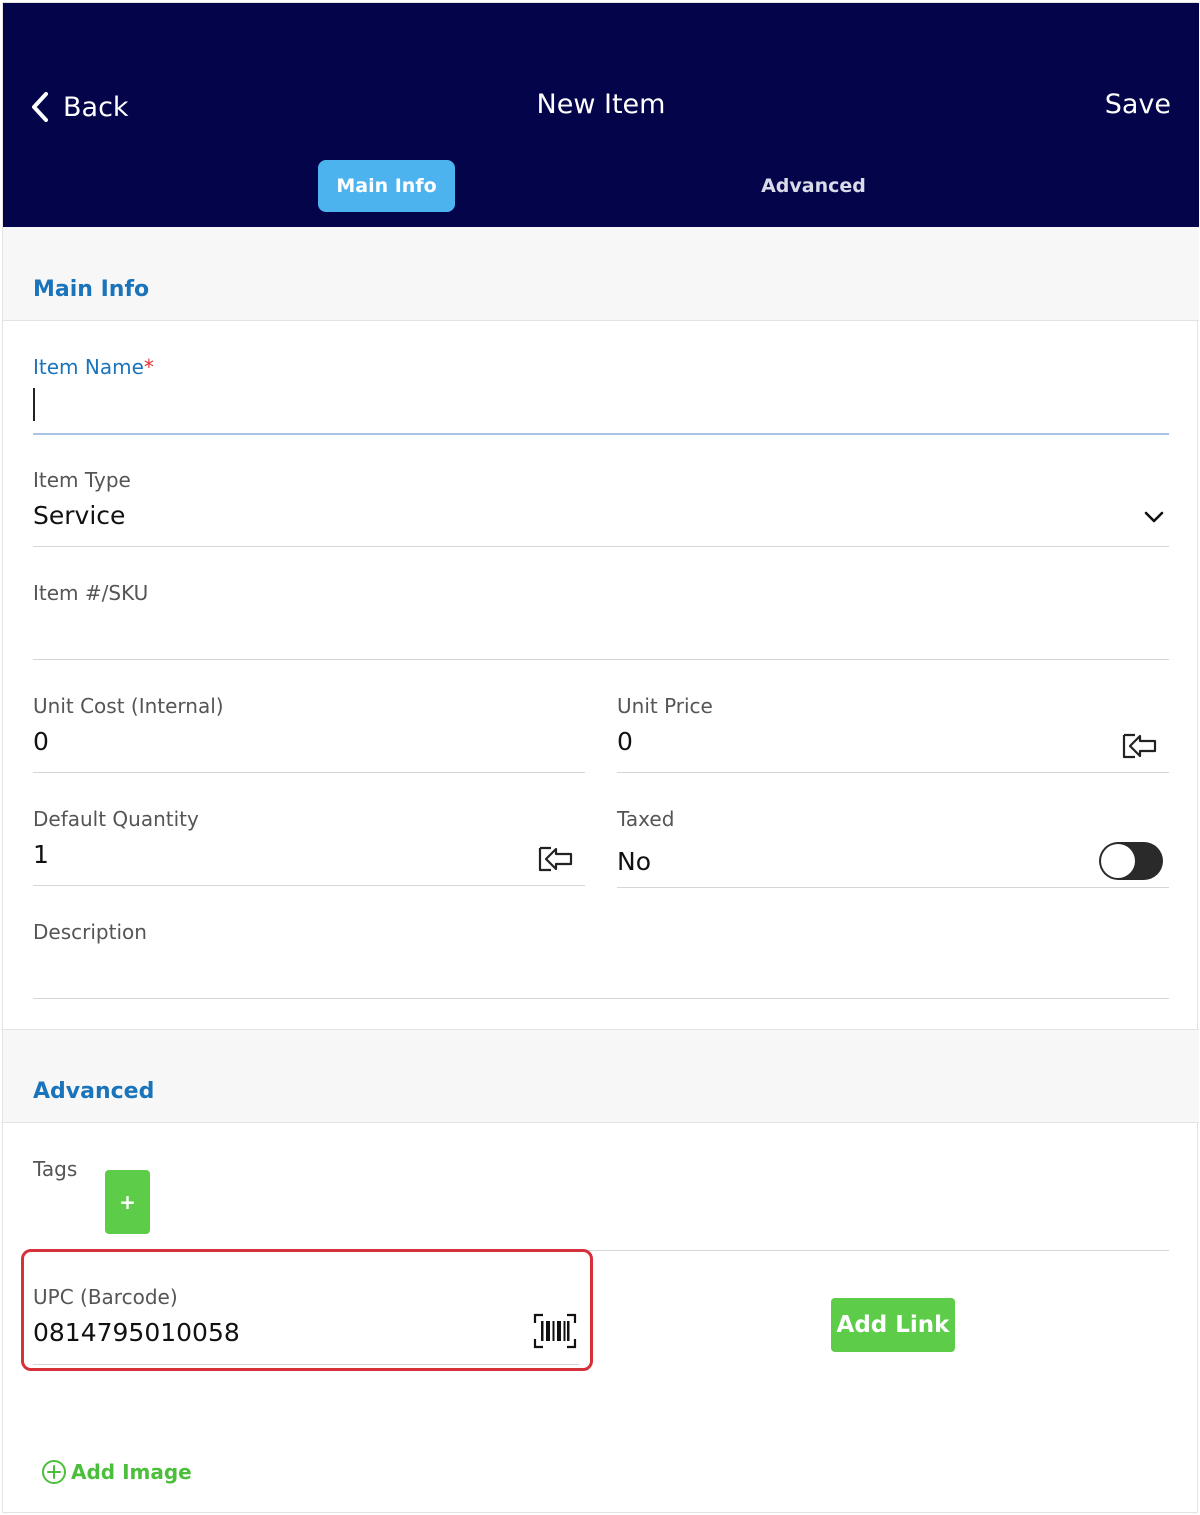 This screenshot has width=1200, height=1515. What do you see at coordinates (131, 1472) in the screenshot?
I see `add-image-label: Add Image` at bounding box center [131, 1472].